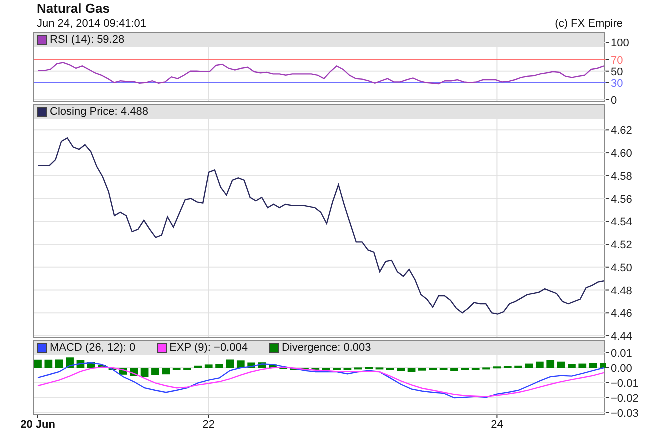 This screenshot has height=442, width=645. What do you see at coordinates (621, 131) in the screenshot?
I see `axis-label: 4.62` at bounding box center [621, 131].